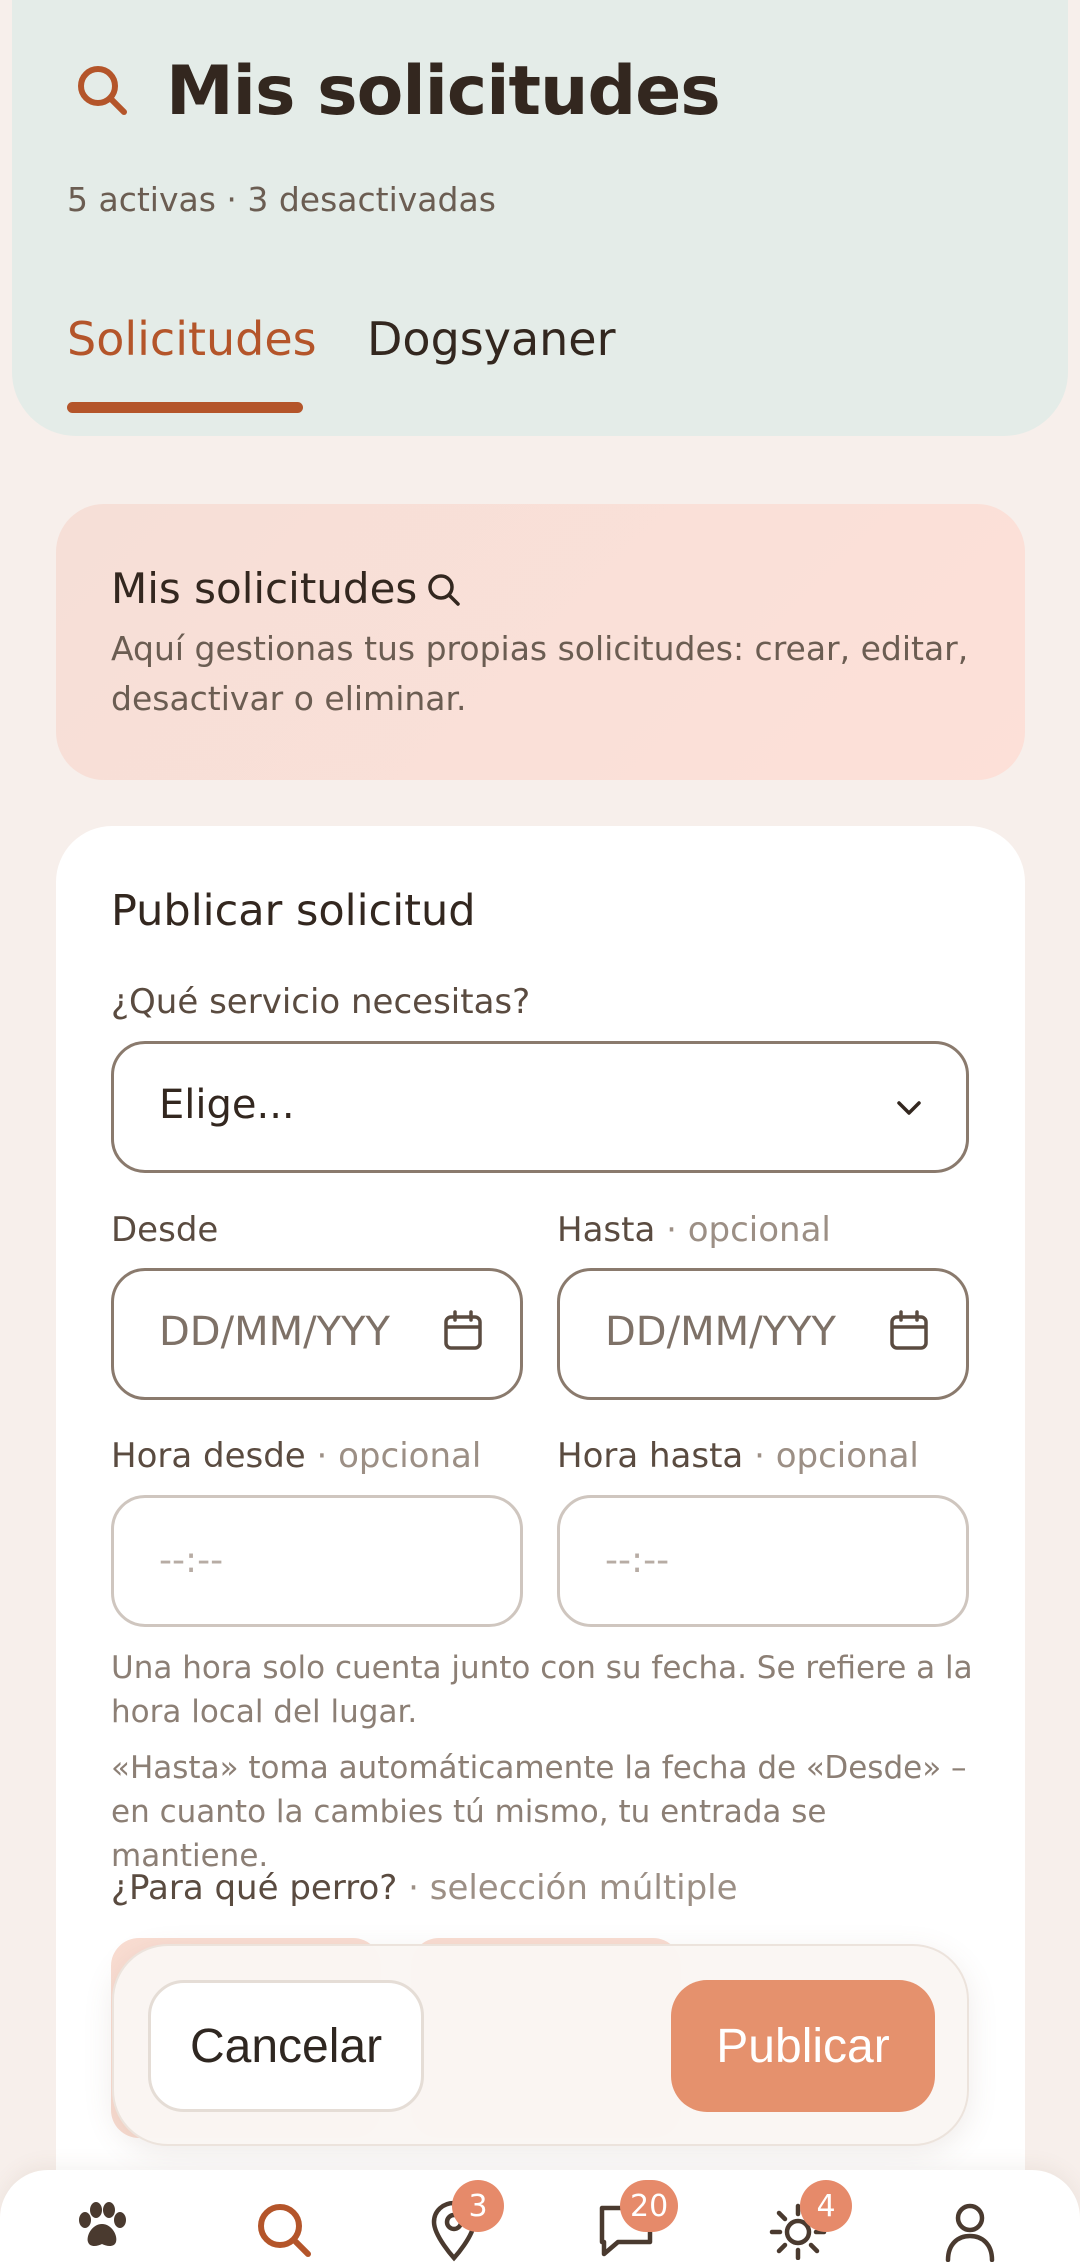 This screenshot has height=2268, width=1080. What do you see at coordinates (317, 1561) in the screenshot?
I see `time-from-input: --:--` at bounding box center [317, 1561].